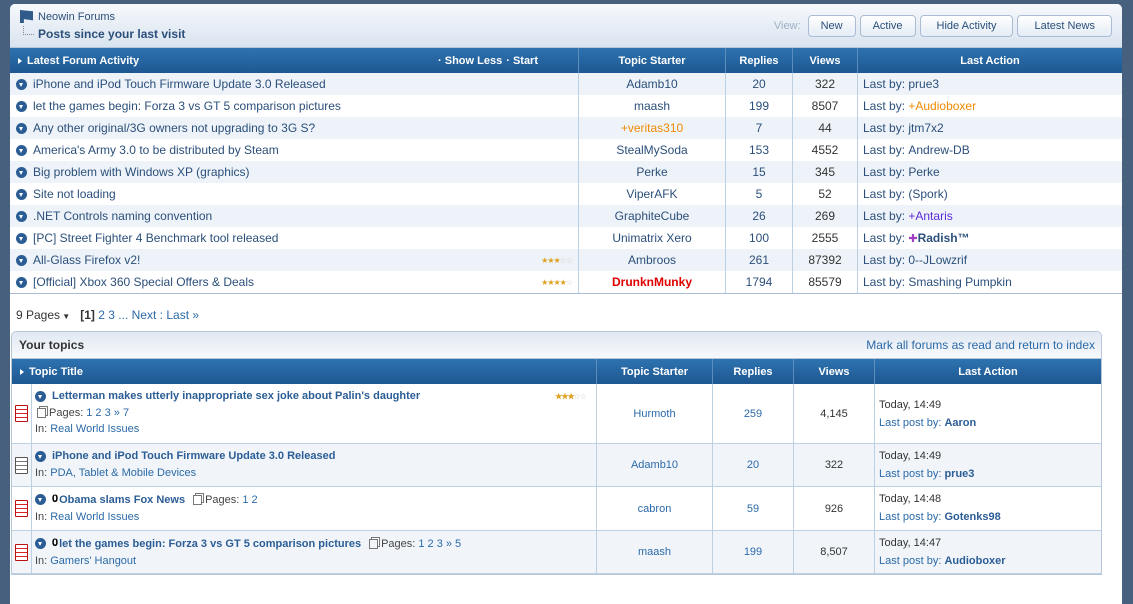 This screenshot has width=1133, height=604. What do you see at coordinates (76, 17) in the screenshot?
I see `breadcrumb-link: Neowin Forums` at bounding box center [76, 17].